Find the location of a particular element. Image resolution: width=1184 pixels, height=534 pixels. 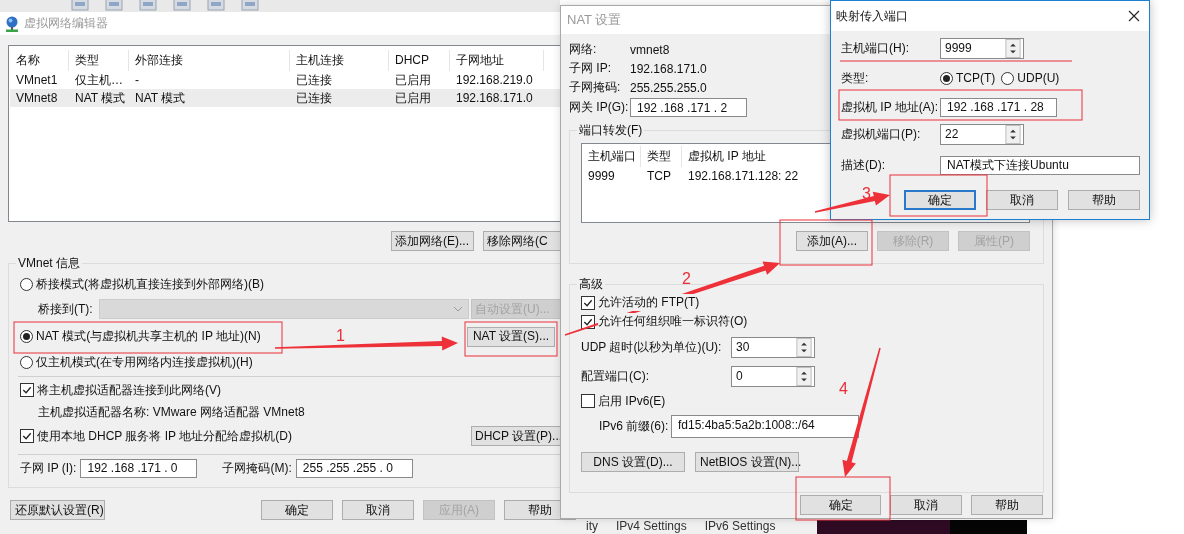

info-label: 子网 IP: is located at coordinates (590, 68).